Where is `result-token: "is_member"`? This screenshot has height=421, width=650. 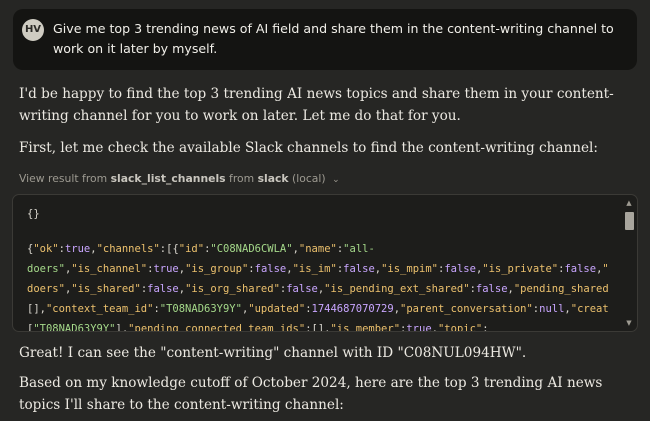
result-token: "is_member" is located at coordinates (365, 327).